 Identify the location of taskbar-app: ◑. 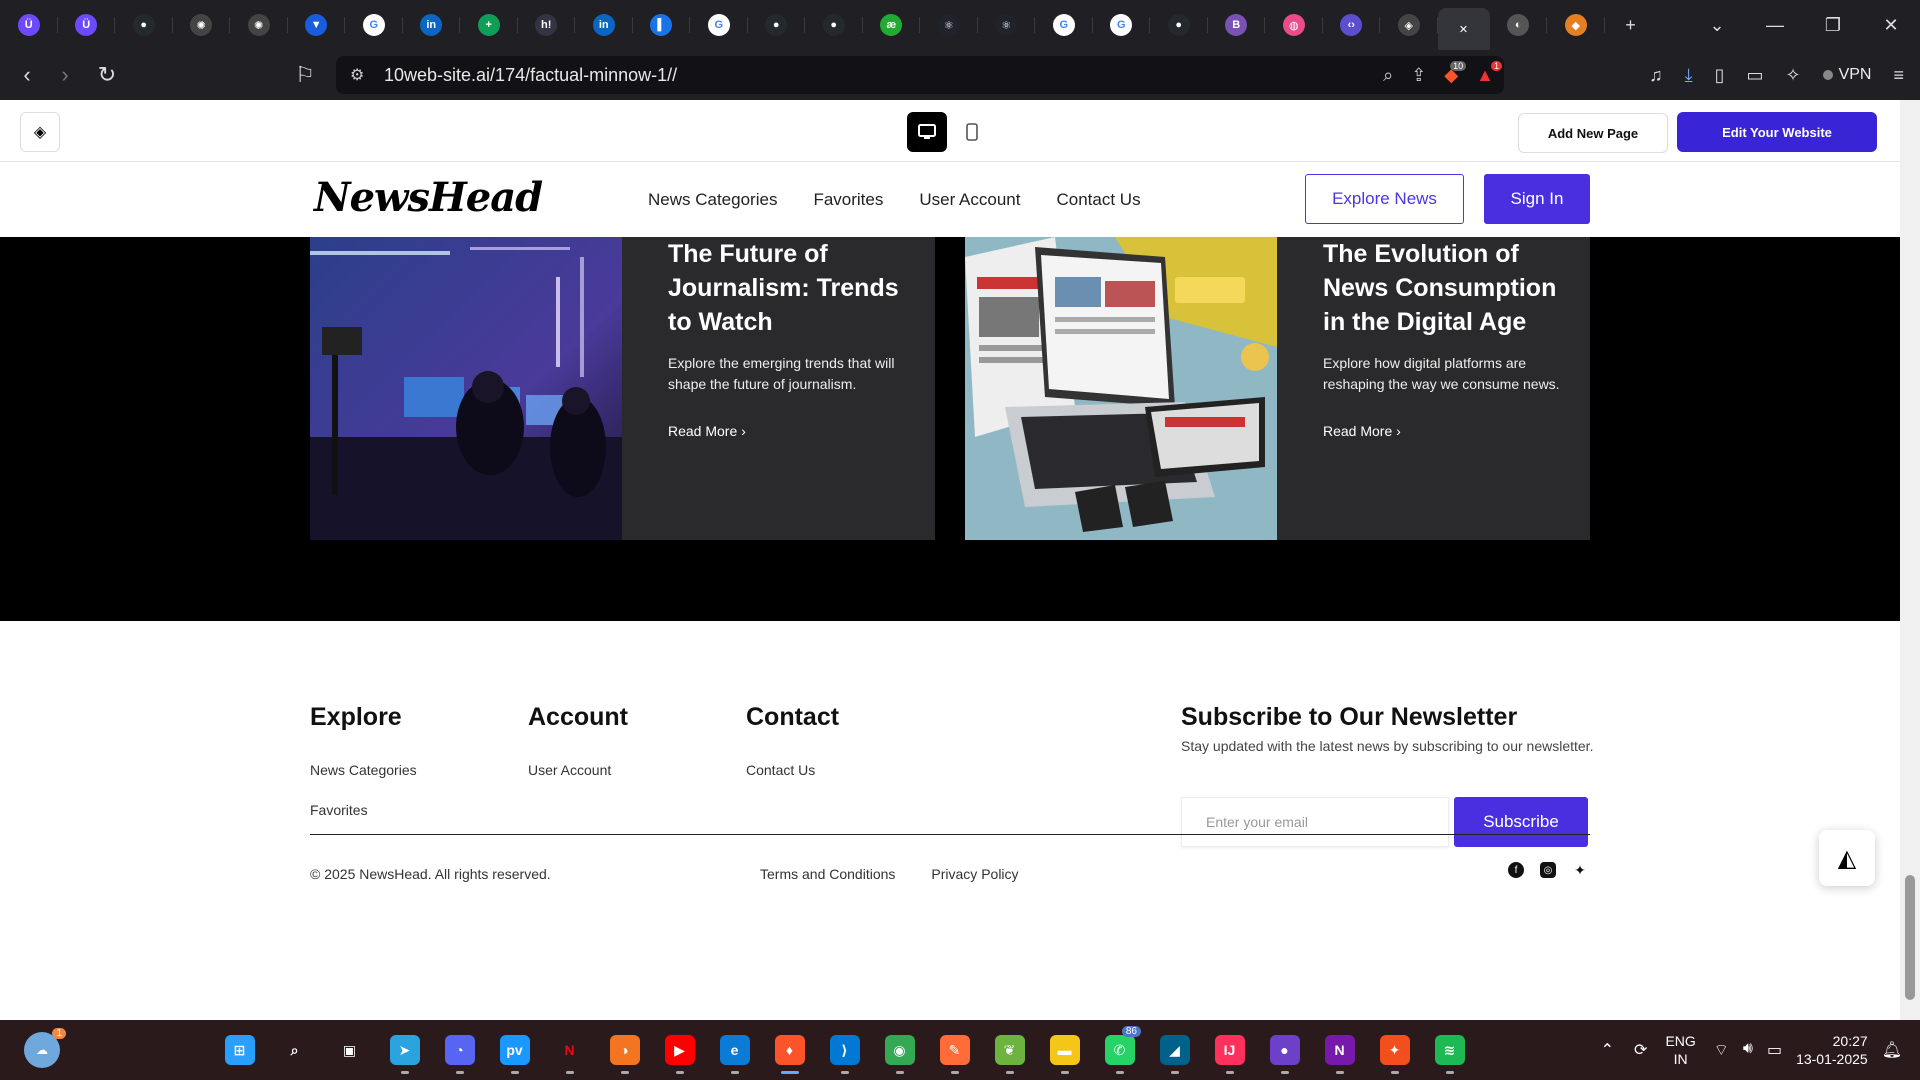
(624, 1050).